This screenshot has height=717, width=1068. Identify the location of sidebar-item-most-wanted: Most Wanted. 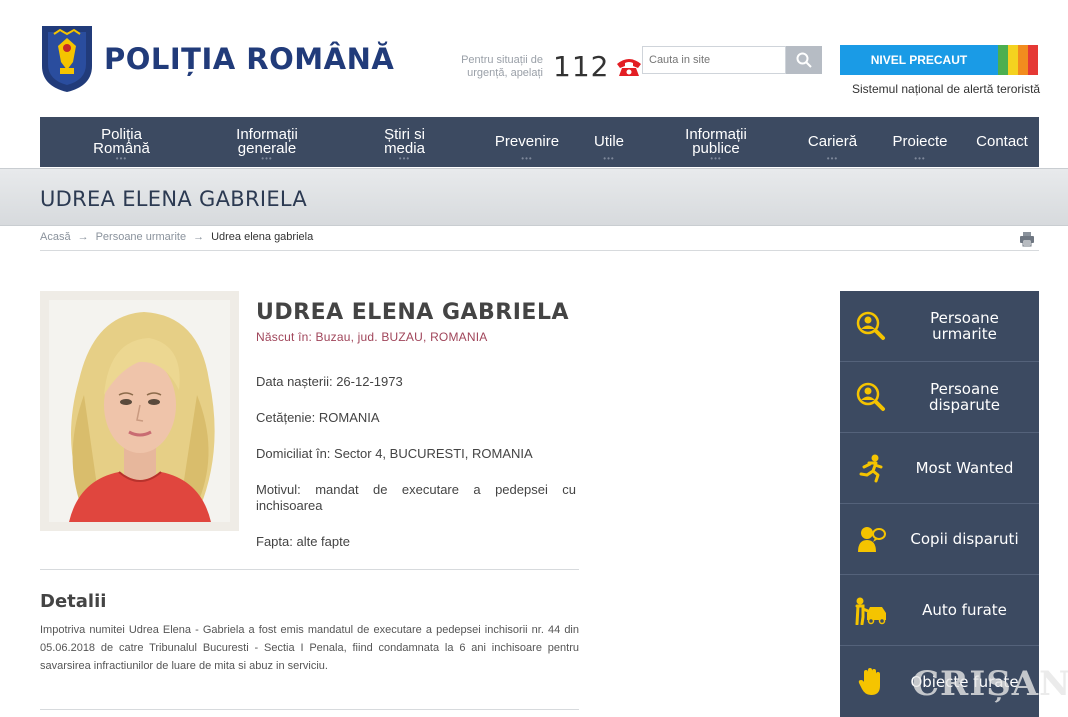
(939, 468).